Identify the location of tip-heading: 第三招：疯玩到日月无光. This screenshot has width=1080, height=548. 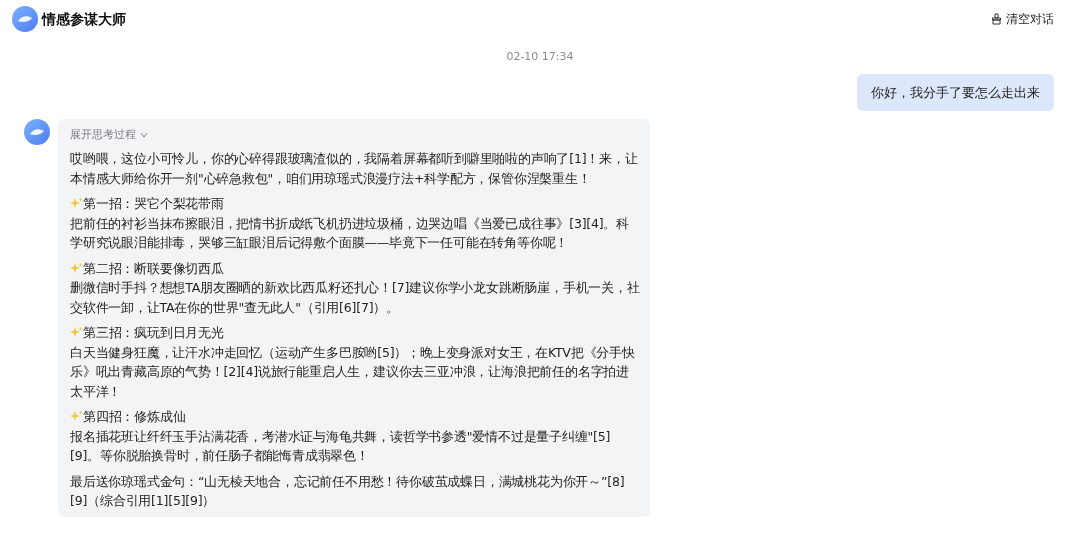
(153, 333).